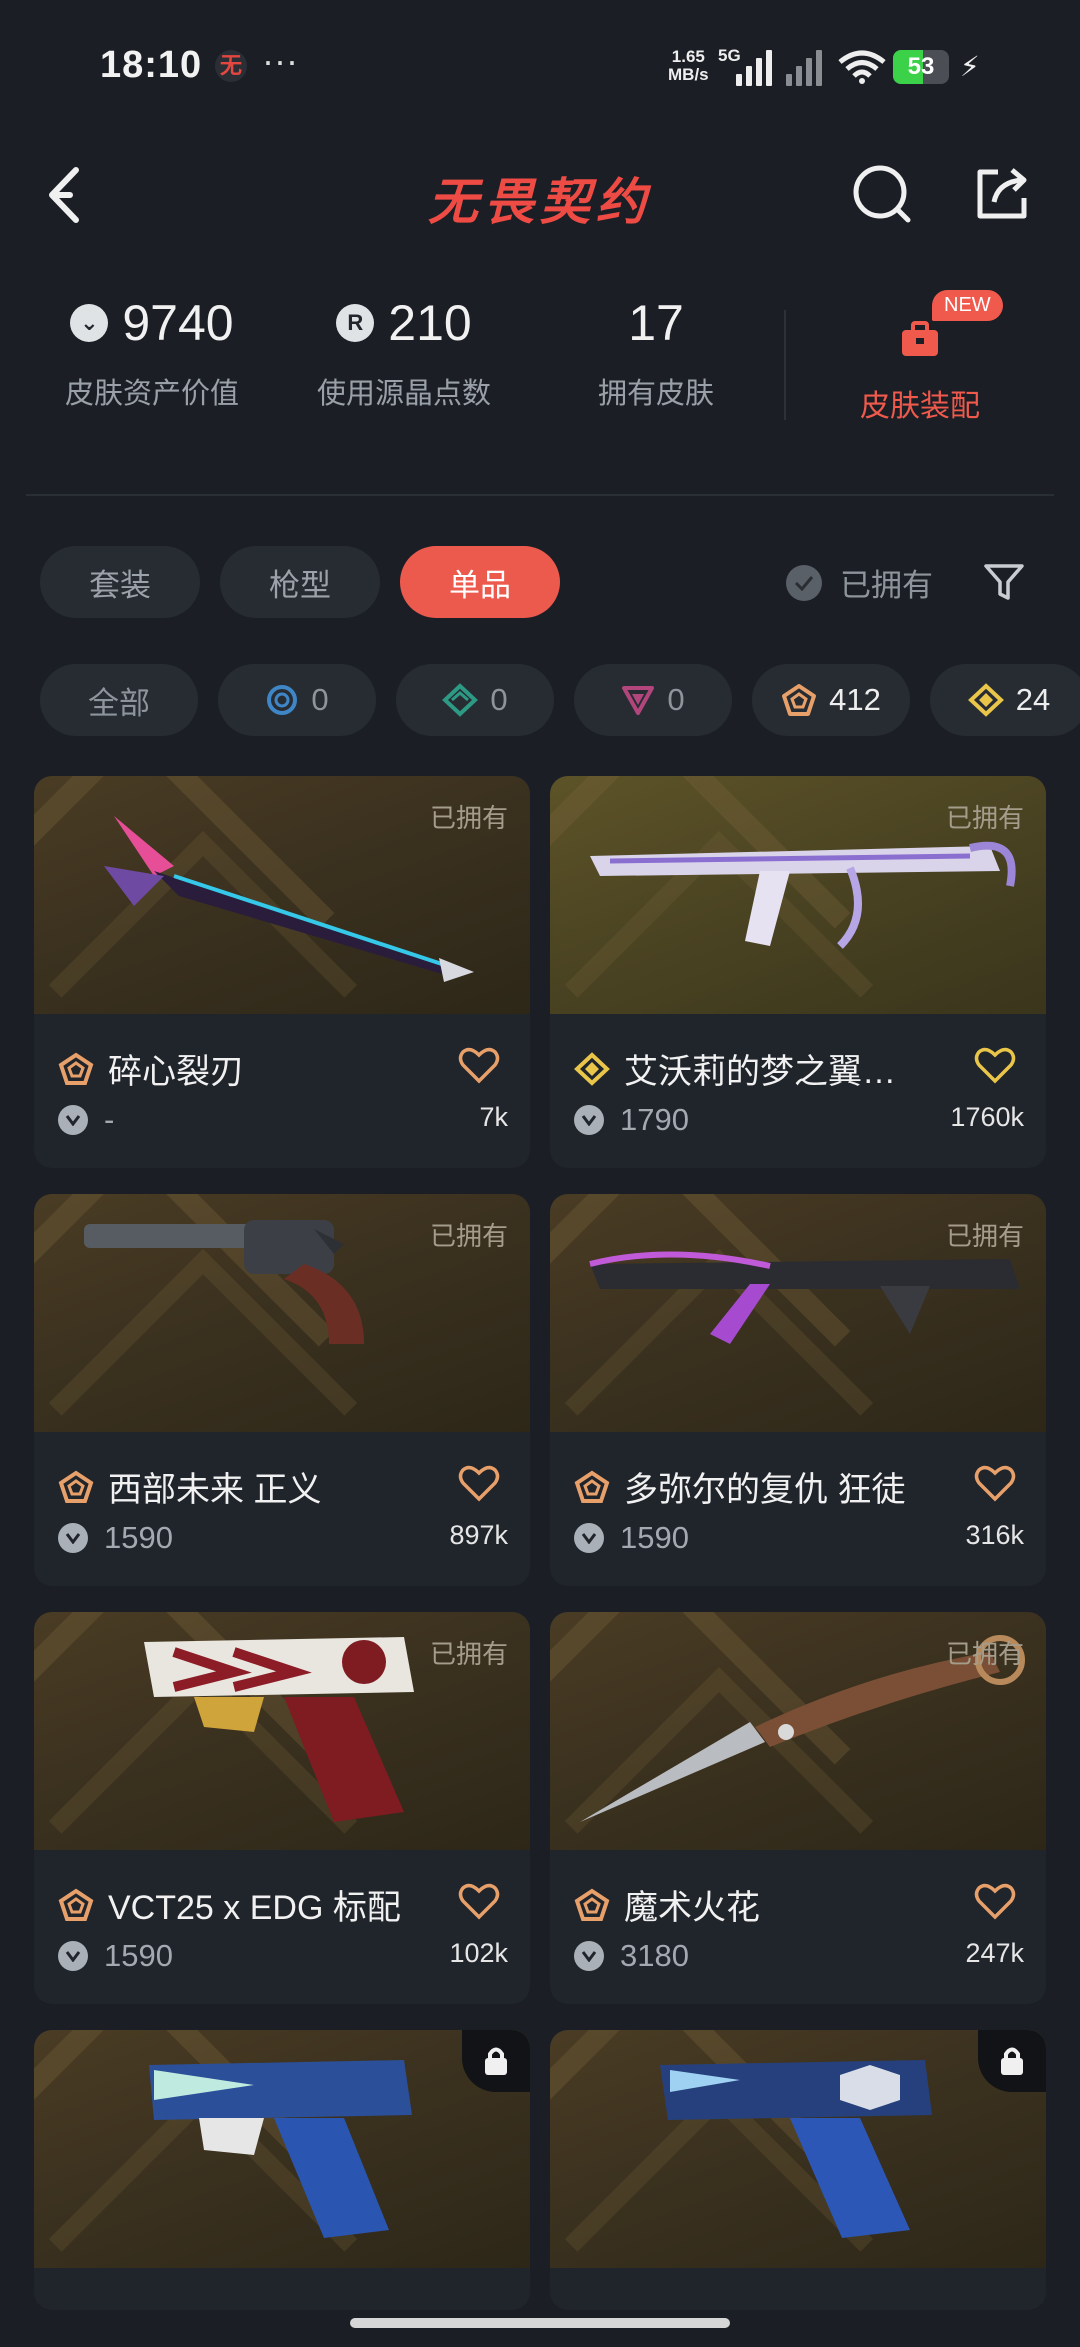 The width and height of the screenshot is (1080, 2347). I want to click on app-notification-icon: 无, so click(231, 66).